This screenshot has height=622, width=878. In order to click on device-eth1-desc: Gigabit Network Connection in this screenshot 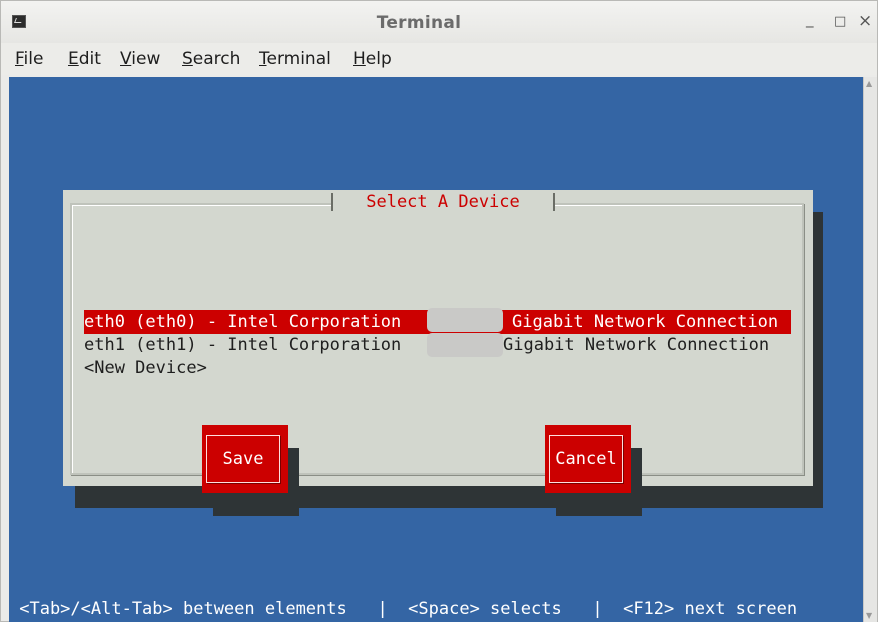, I will do `click(636, 345)`.